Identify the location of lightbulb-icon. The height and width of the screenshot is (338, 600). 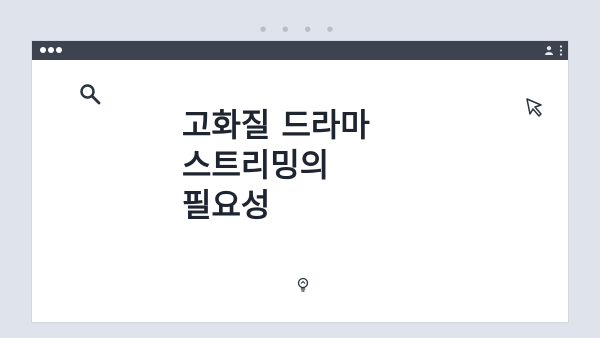
(303, 284).